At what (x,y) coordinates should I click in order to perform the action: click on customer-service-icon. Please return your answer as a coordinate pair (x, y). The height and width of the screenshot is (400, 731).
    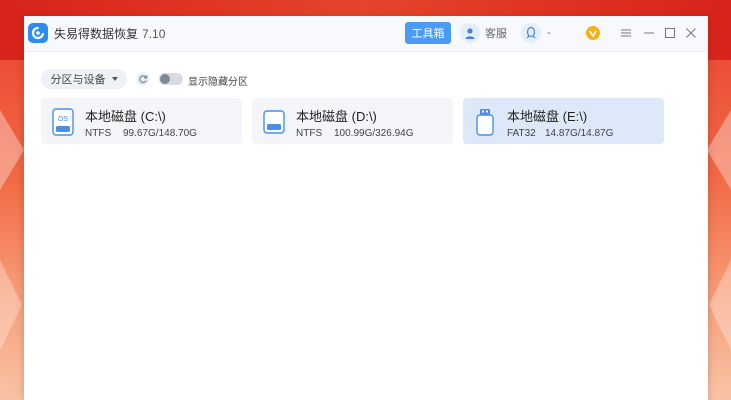
    Looking at the image, I should click on (470, 33).